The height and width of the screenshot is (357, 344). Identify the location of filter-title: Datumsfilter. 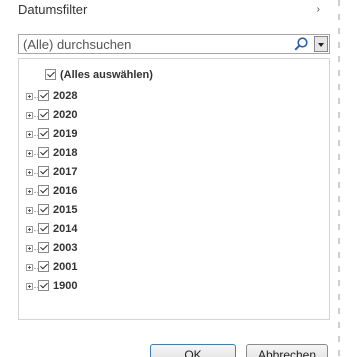
(53, 9).